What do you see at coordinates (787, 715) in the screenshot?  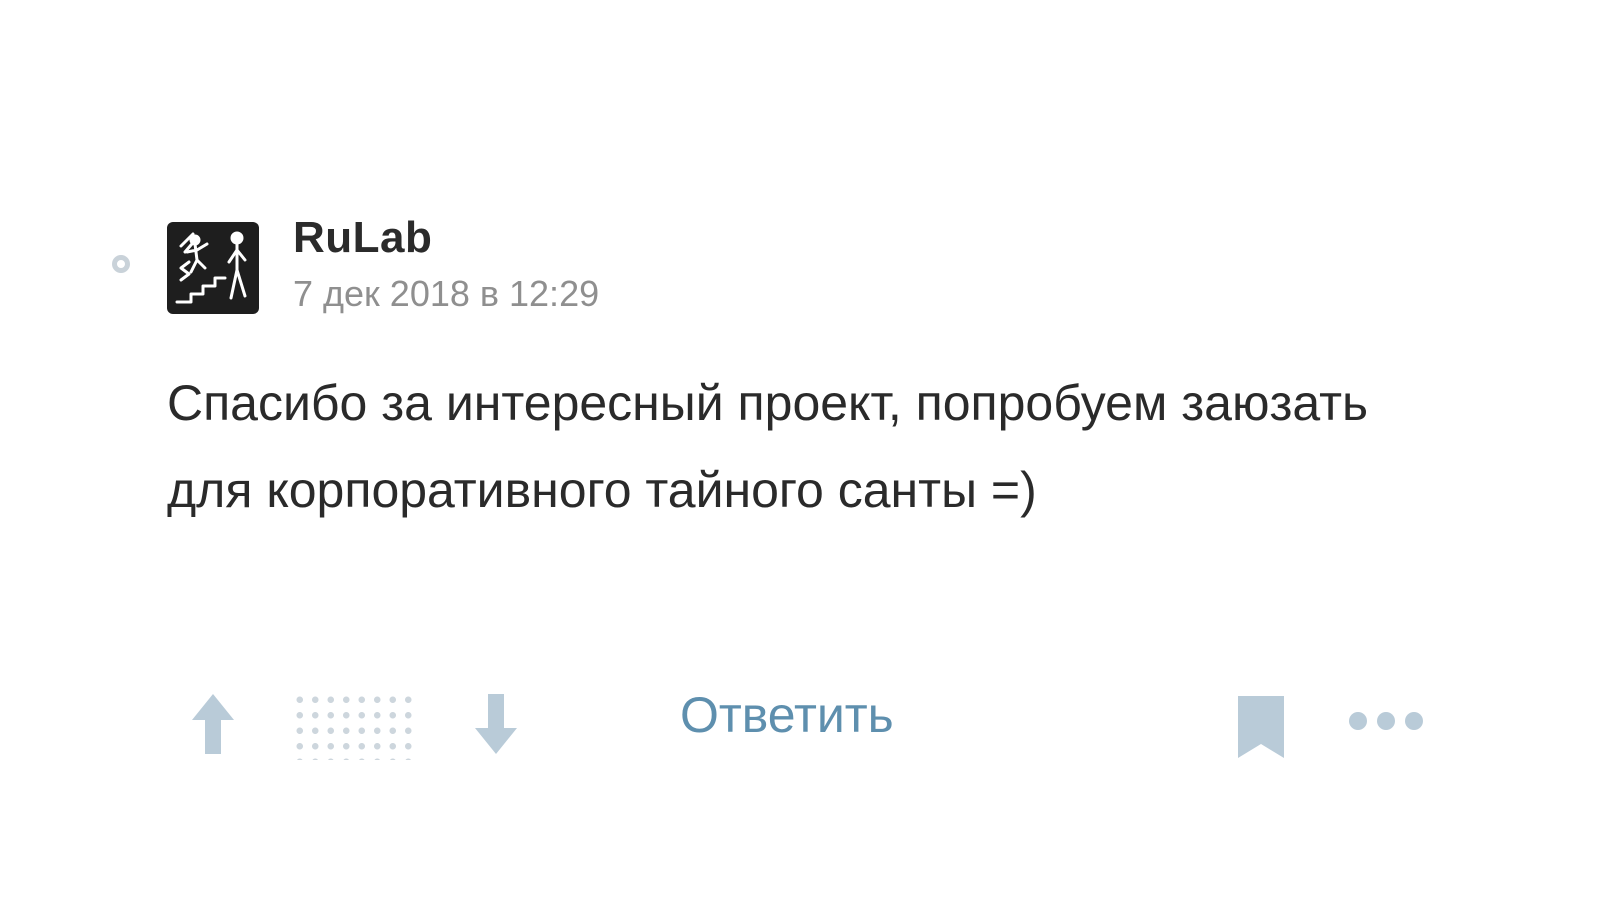 I see `reply-button: Ответить` at bounding box center [787, 715].